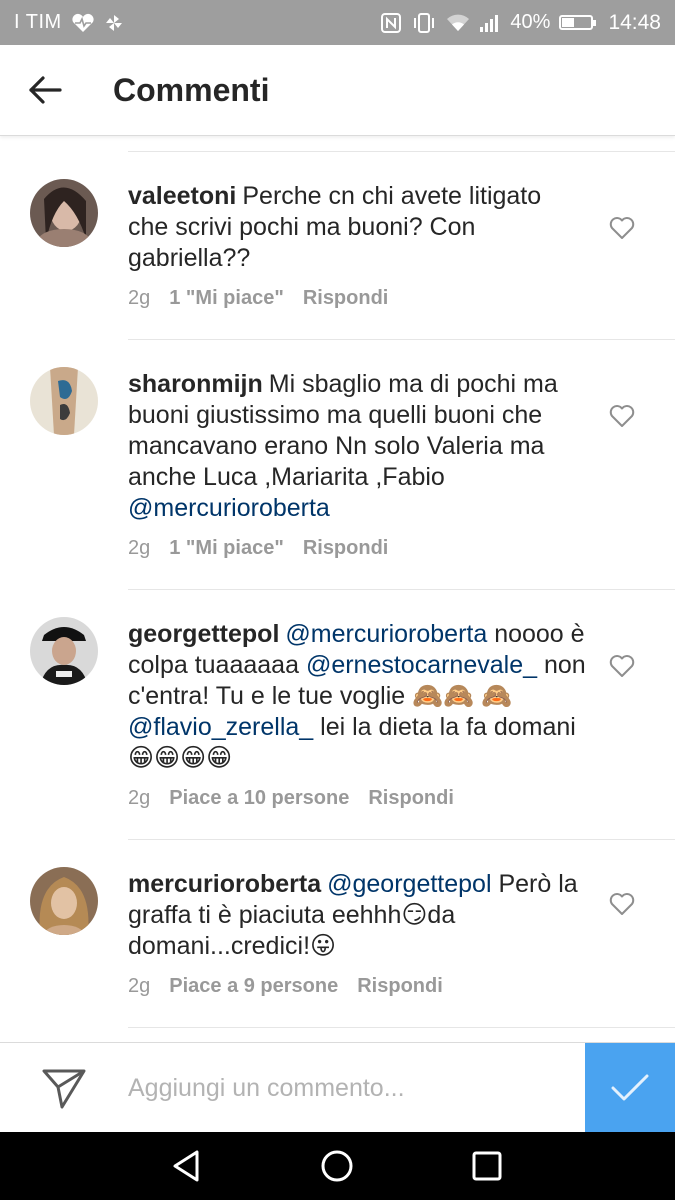 This screenshot has width=675, height=1200. I want to click on nfc-icon, so click(391, 22).